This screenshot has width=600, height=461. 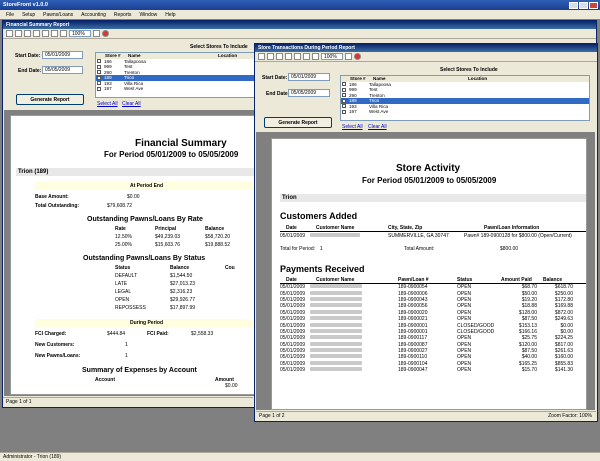 What do you see at coordinates (62, 70) in the screenshot?
I see `financial-end-date: 05/05/2009` at bounding box center [62, 70].